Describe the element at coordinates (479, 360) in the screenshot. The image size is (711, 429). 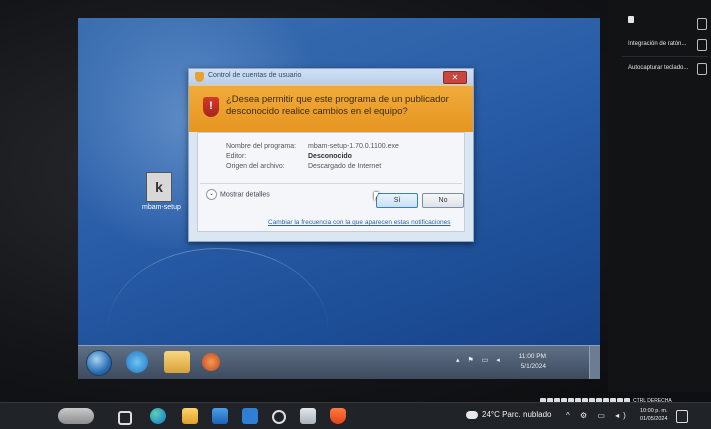
I see `vm-system-tray: ▴ ⚑ ▭ ◂` at that location.